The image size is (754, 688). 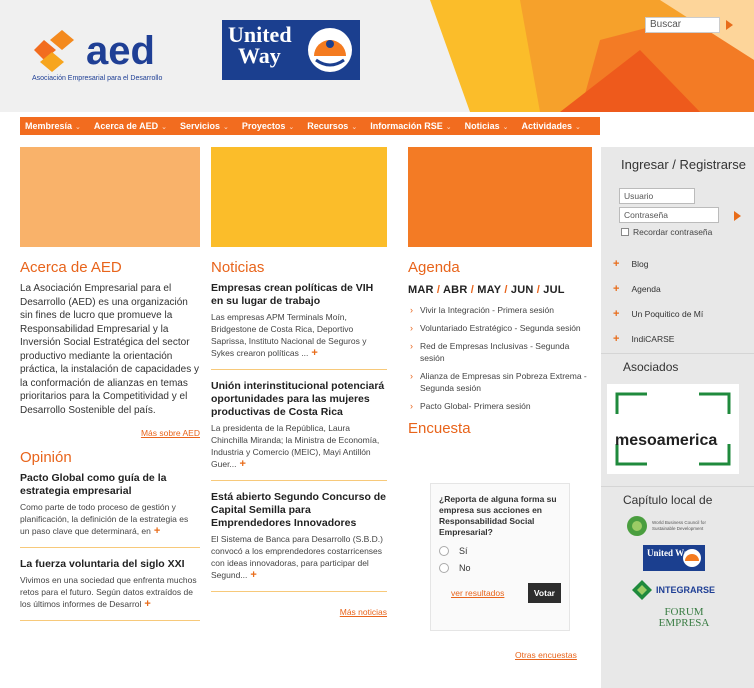 I want to click on agenda-item-1: Vivir la Integración - Primera sesión, so click(x=500, y=310).